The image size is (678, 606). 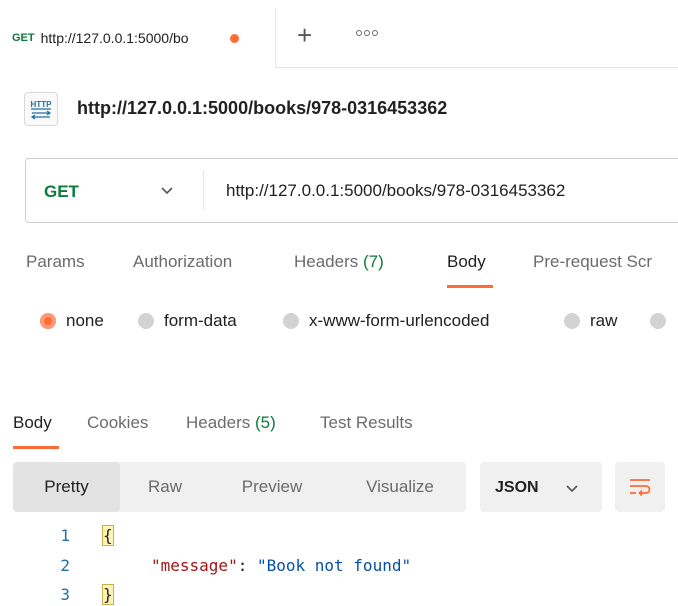 I want to click on radio-form-data, so click(x=146, y=321).